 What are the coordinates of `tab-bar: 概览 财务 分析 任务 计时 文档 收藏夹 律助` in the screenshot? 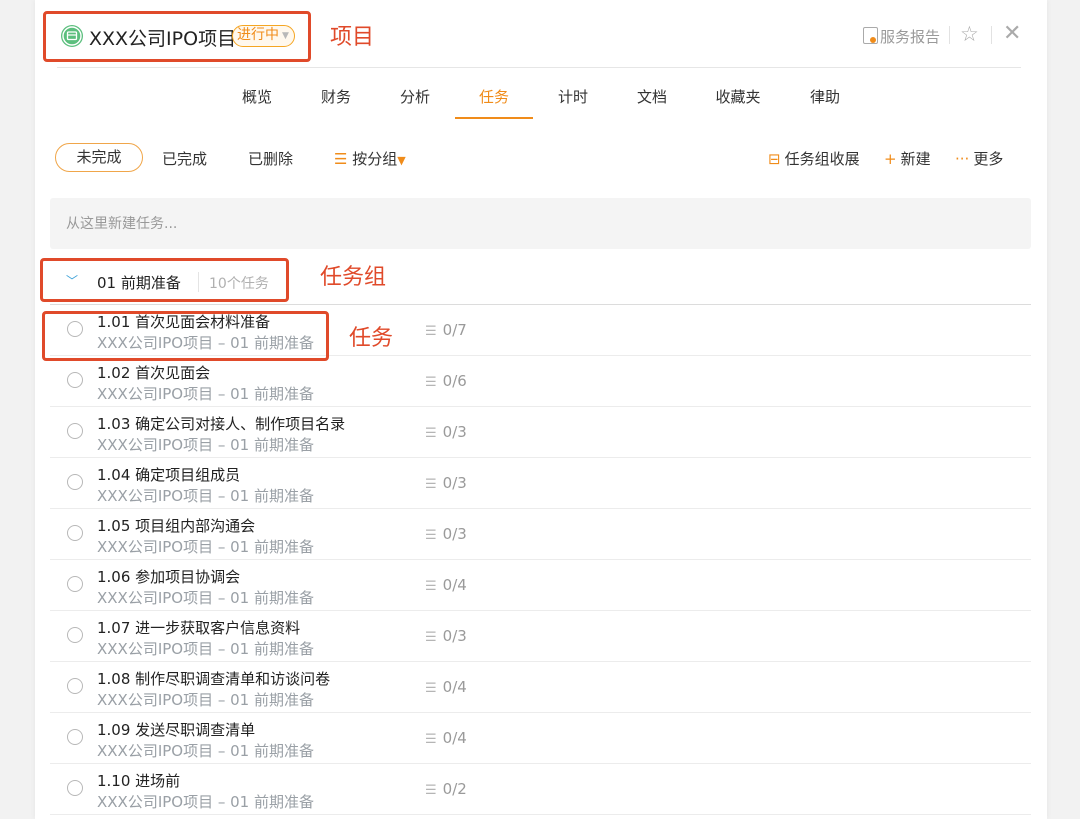 It's located at (541, 103).